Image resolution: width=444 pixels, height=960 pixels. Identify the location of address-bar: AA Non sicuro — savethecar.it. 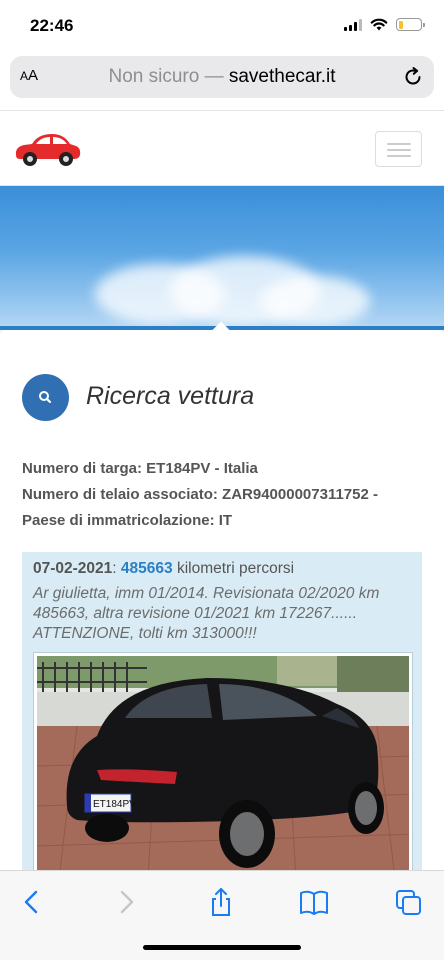
(222, 77).